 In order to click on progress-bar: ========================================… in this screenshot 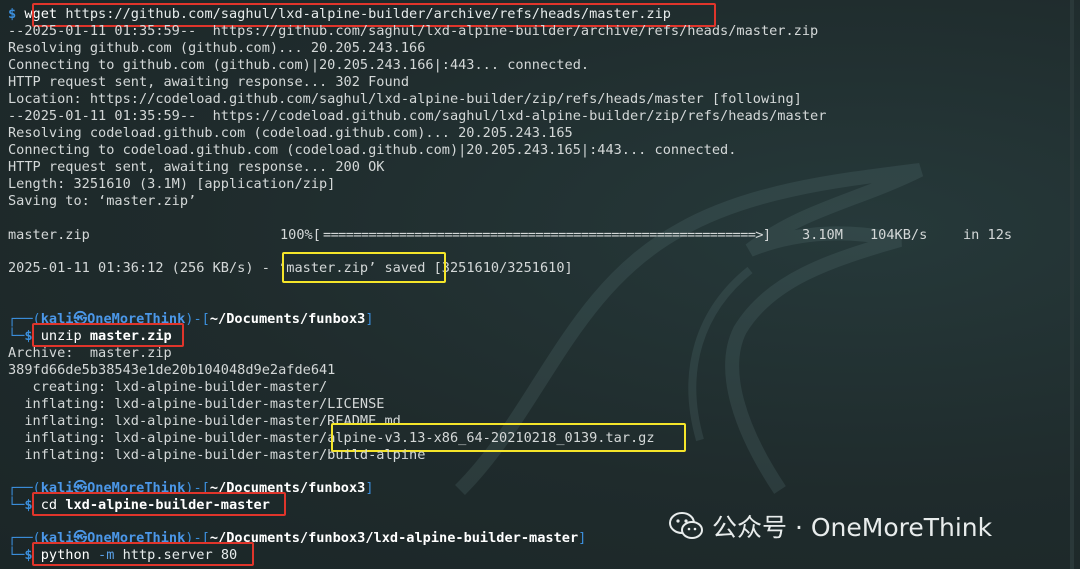, I will do `click(547, 235)`.